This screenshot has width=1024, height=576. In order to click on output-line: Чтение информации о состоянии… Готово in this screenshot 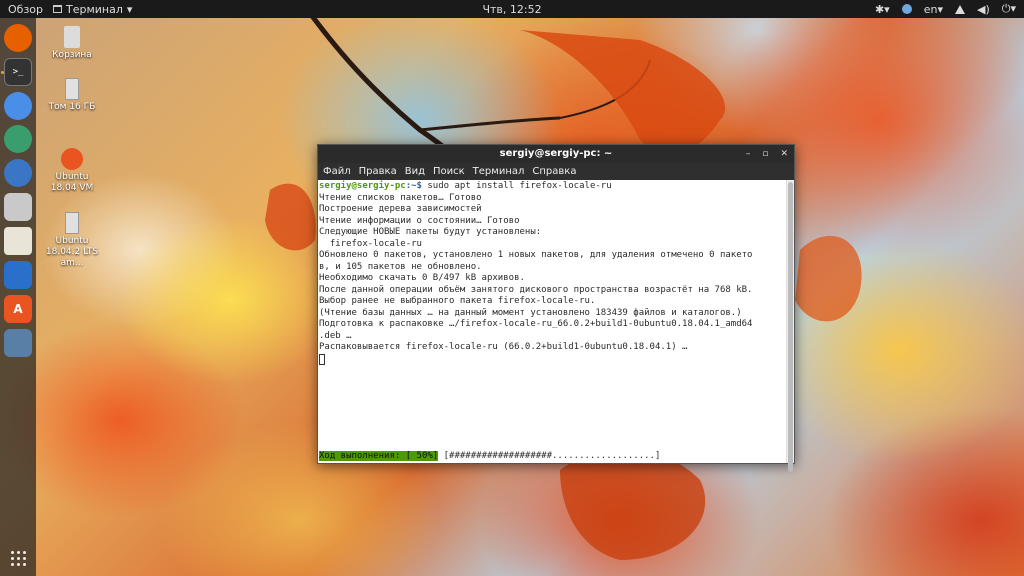, I will do `click(419, 220)`.